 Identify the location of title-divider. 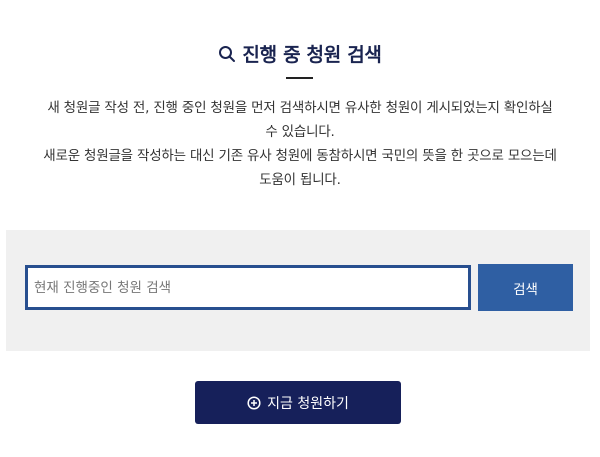
(299, 78).